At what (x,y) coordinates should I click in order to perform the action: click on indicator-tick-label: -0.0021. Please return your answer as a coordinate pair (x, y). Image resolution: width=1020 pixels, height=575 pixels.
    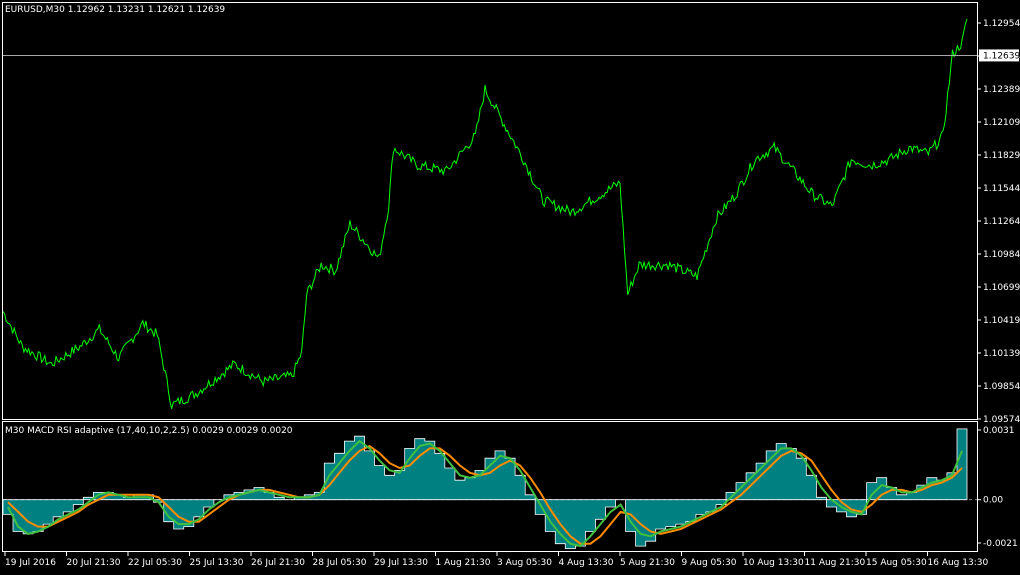
    Looking at the image, I should click on (1000, 544).